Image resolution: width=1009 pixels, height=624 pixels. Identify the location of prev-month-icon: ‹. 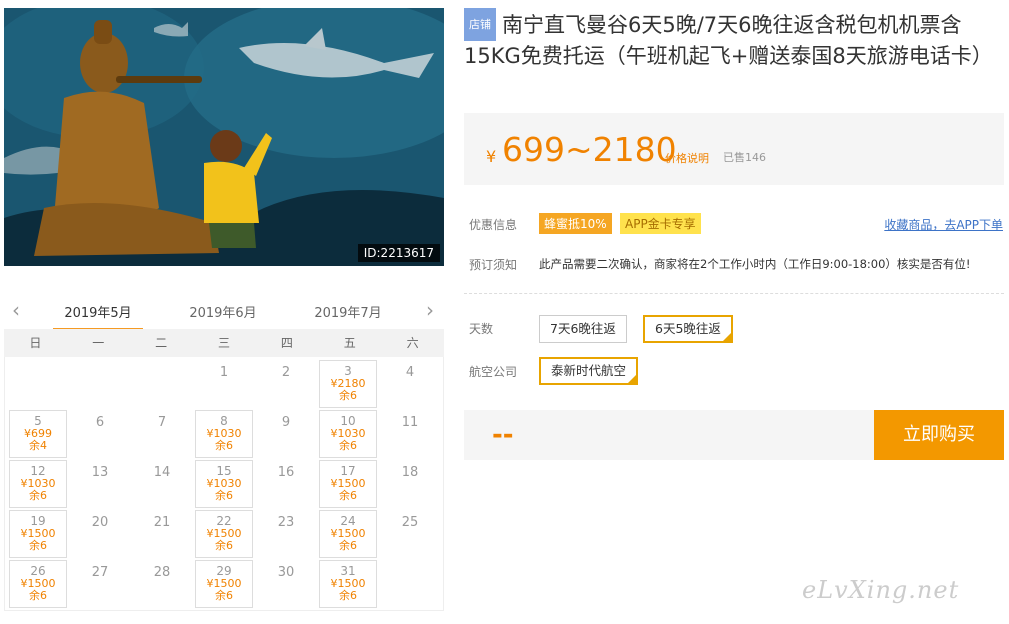
(16, 310).